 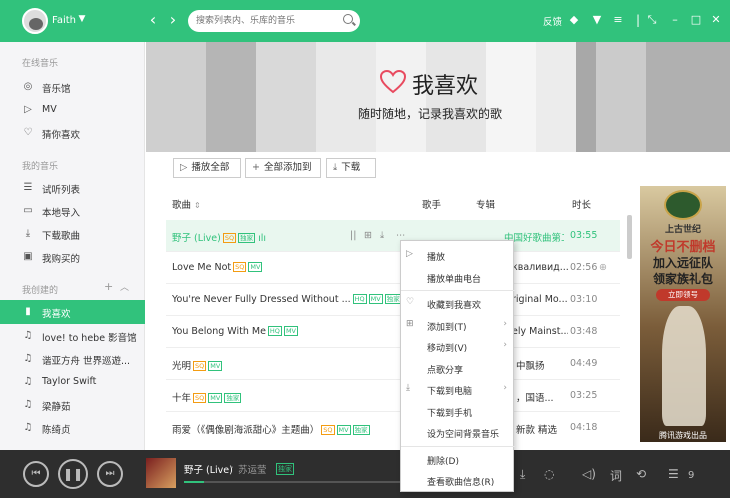 I want to click on search-box, so click(x=274, y=21).